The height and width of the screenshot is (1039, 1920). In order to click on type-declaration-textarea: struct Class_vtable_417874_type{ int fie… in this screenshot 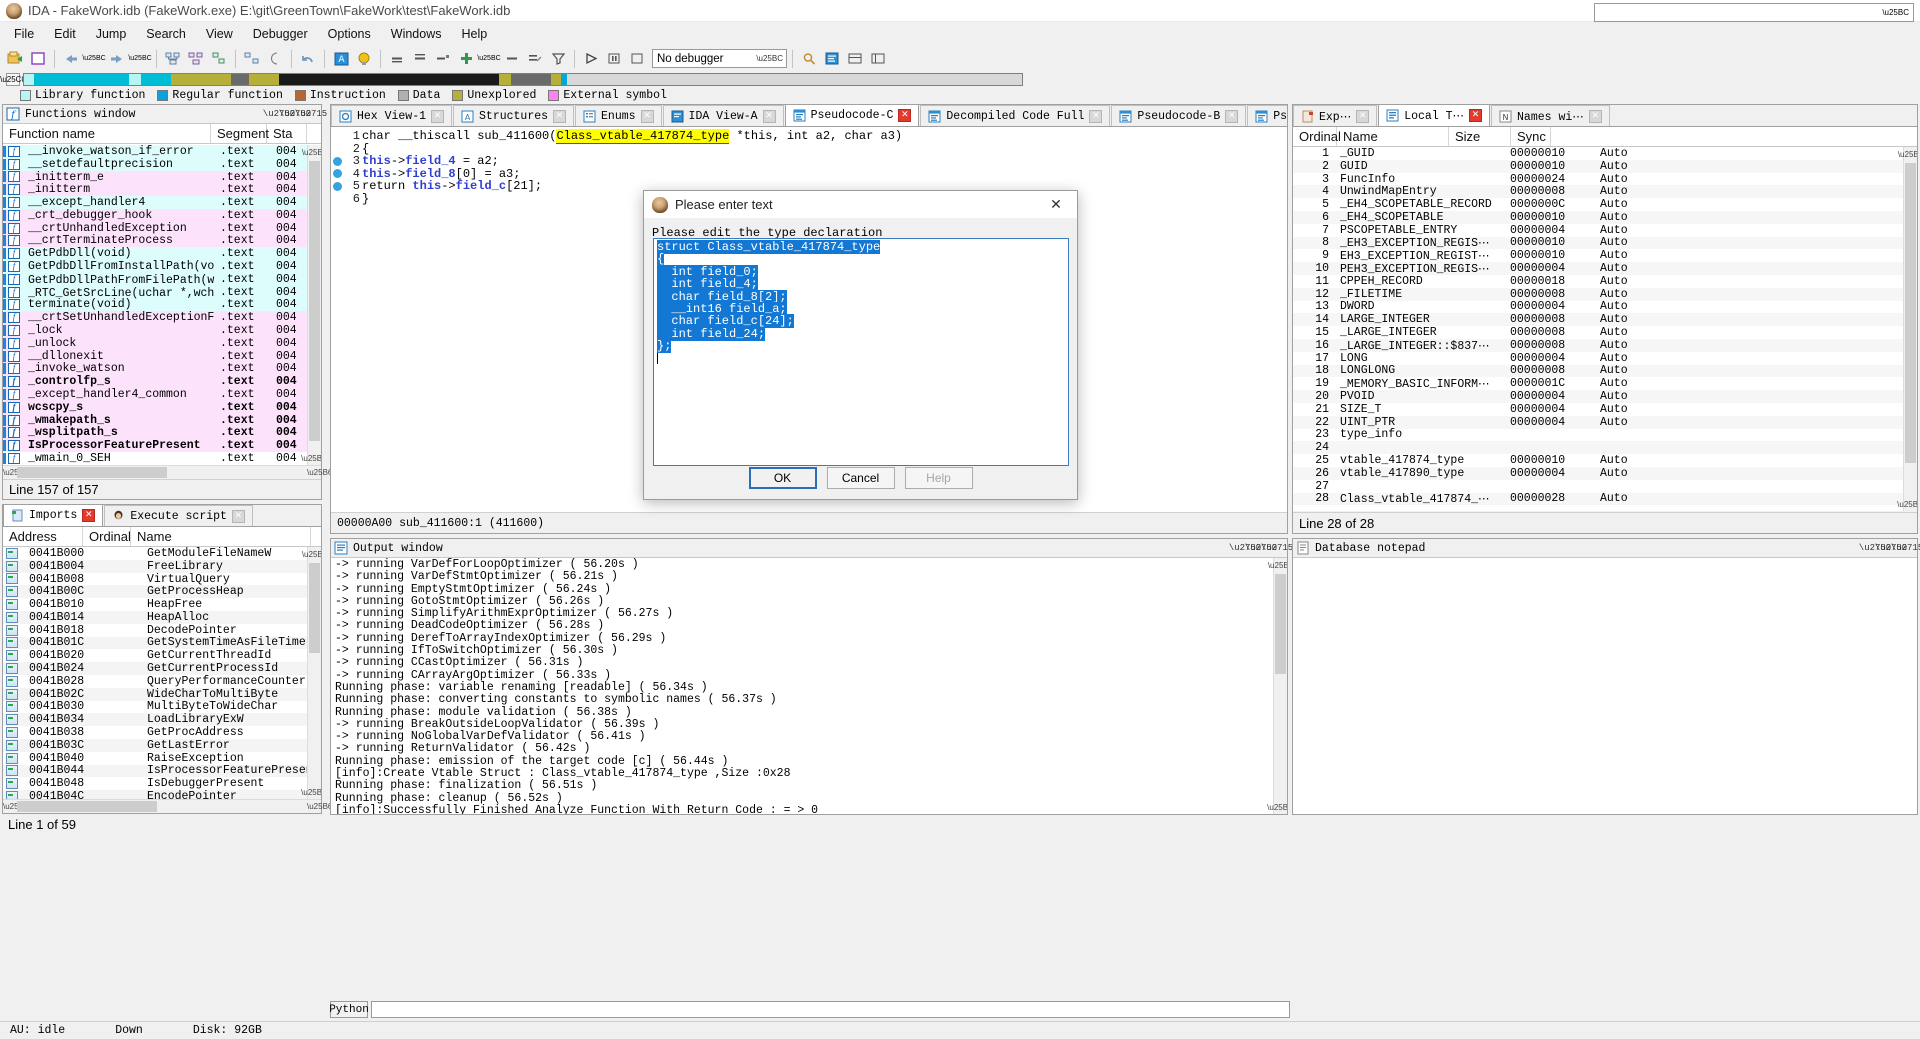, I will do `click(861, 352)`.